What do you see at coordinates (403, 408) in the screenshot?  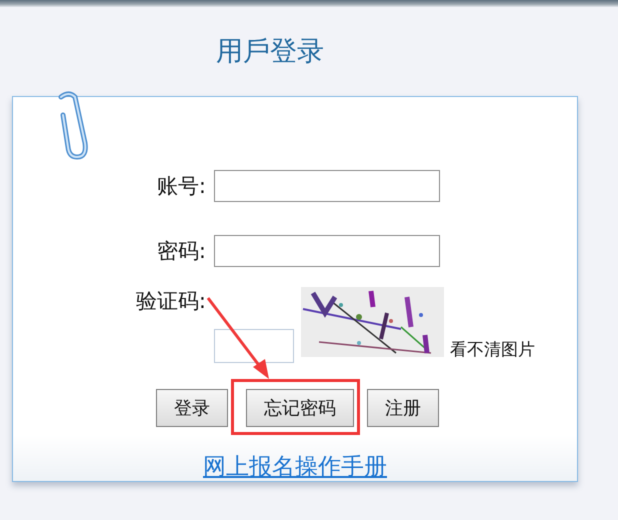 I see `form-button: 注册` at bounding box center [403, 408].